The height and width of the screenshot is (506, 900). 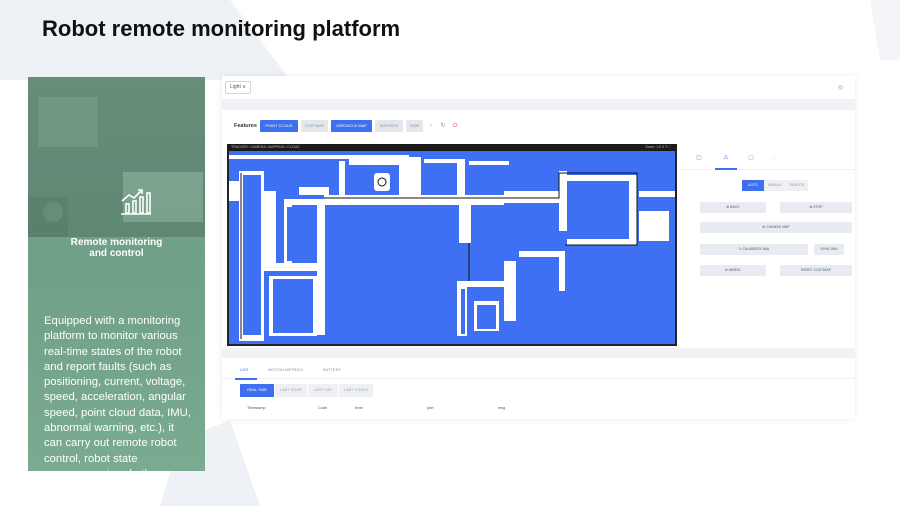 What do you see at coordinates (256, 408) in the screenshot?
I see `column-header-timestamp: Timestamp` at bounding box center [256, 408].